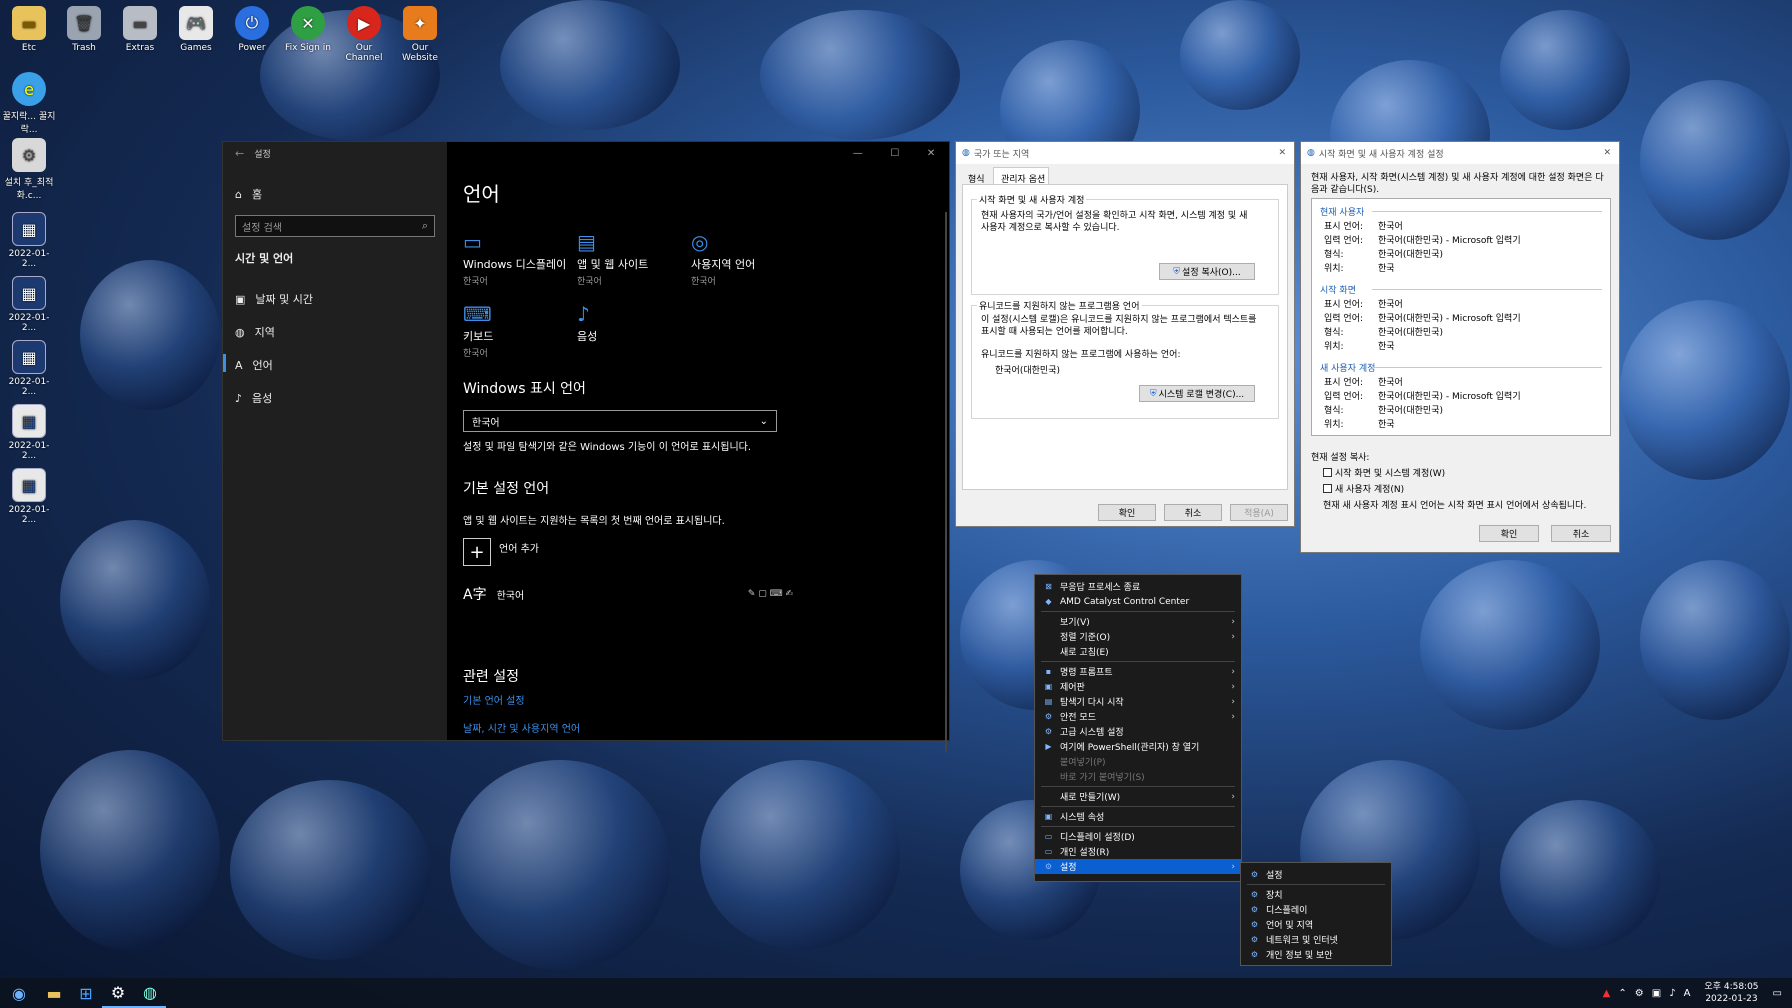 The height and width of the screenshot is (1008, 1792). What do you see at coordinates (253, 153) in the screenshot?
I see `back-button: ← 설정` at bounding box center [253, 153].